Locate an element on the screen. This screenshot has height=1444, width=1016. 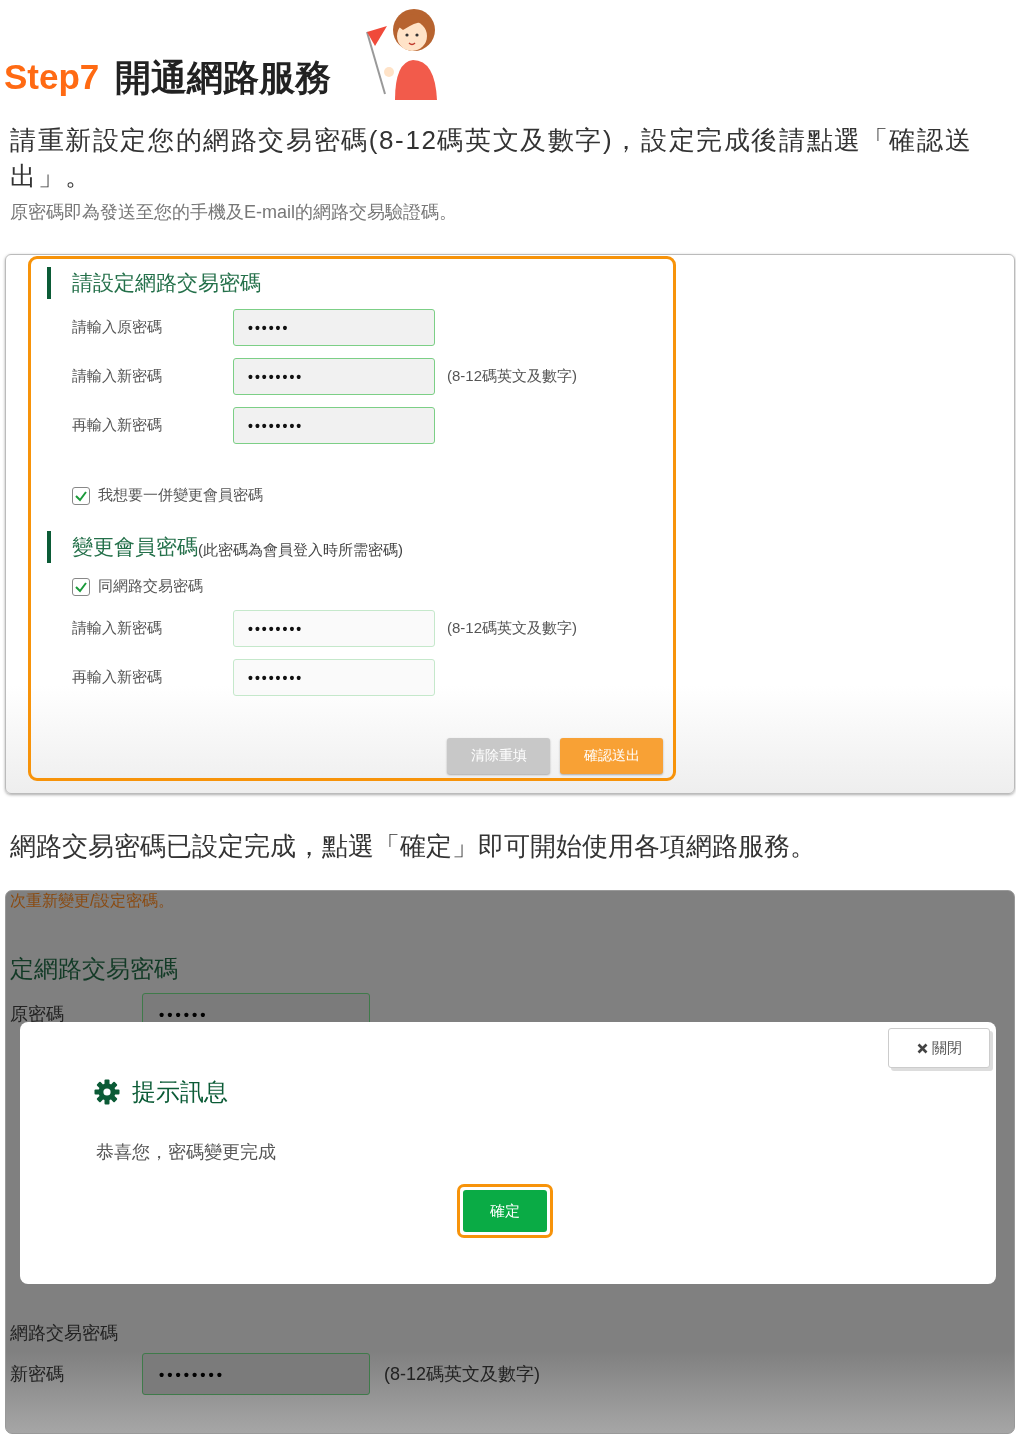
completion-text: 網路交易密碼已設定完成，點選「確定」即可開始使用各項網路服務。 is located at coordinates (413, 846).